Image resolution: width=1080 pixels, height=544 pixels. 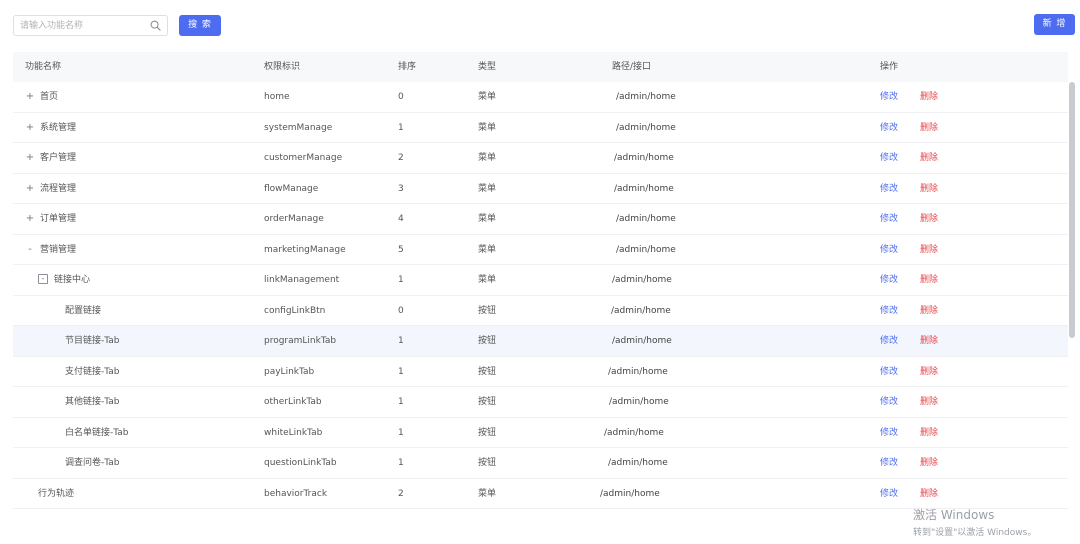 What do you see at coordinates (540, 311) in the screenshot?
I see `table-row: 配置链接 configLinkBtn 0 按钮/admin/home 修改 删除` at bounding box center [540, 311].